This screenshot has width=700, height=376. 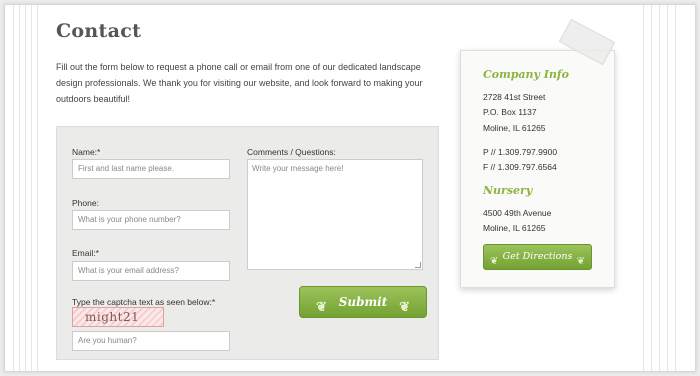 I want to click on get-directions-button: ❦ Get Directions ❦, so click(x=537, y=257).